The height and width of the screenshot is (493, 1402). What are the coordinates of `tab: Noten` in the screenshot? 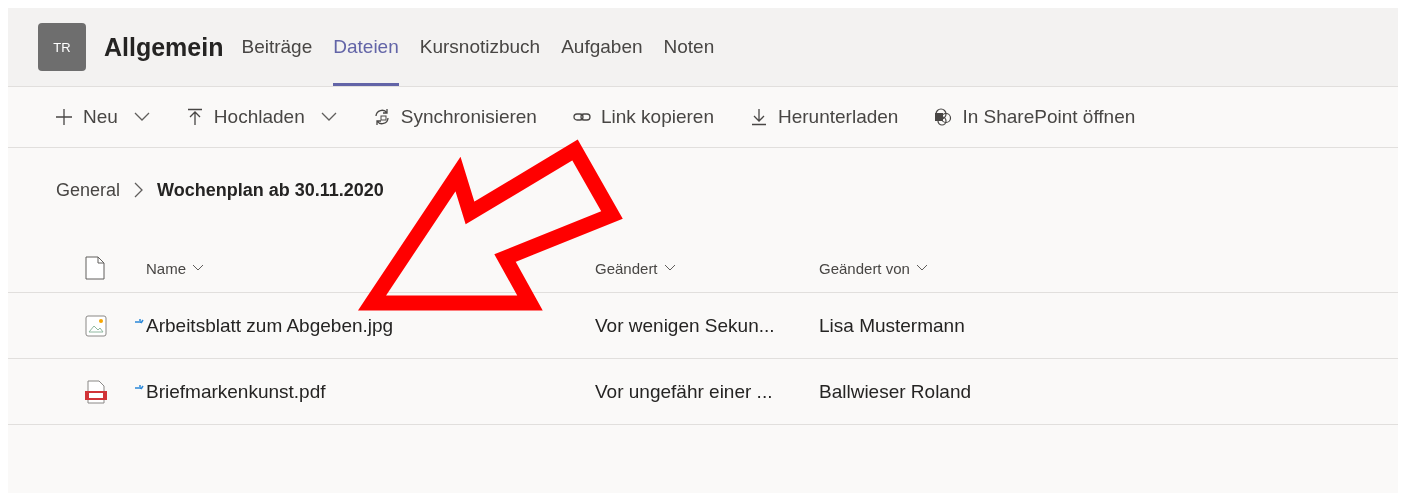 It's located at (689, 47).